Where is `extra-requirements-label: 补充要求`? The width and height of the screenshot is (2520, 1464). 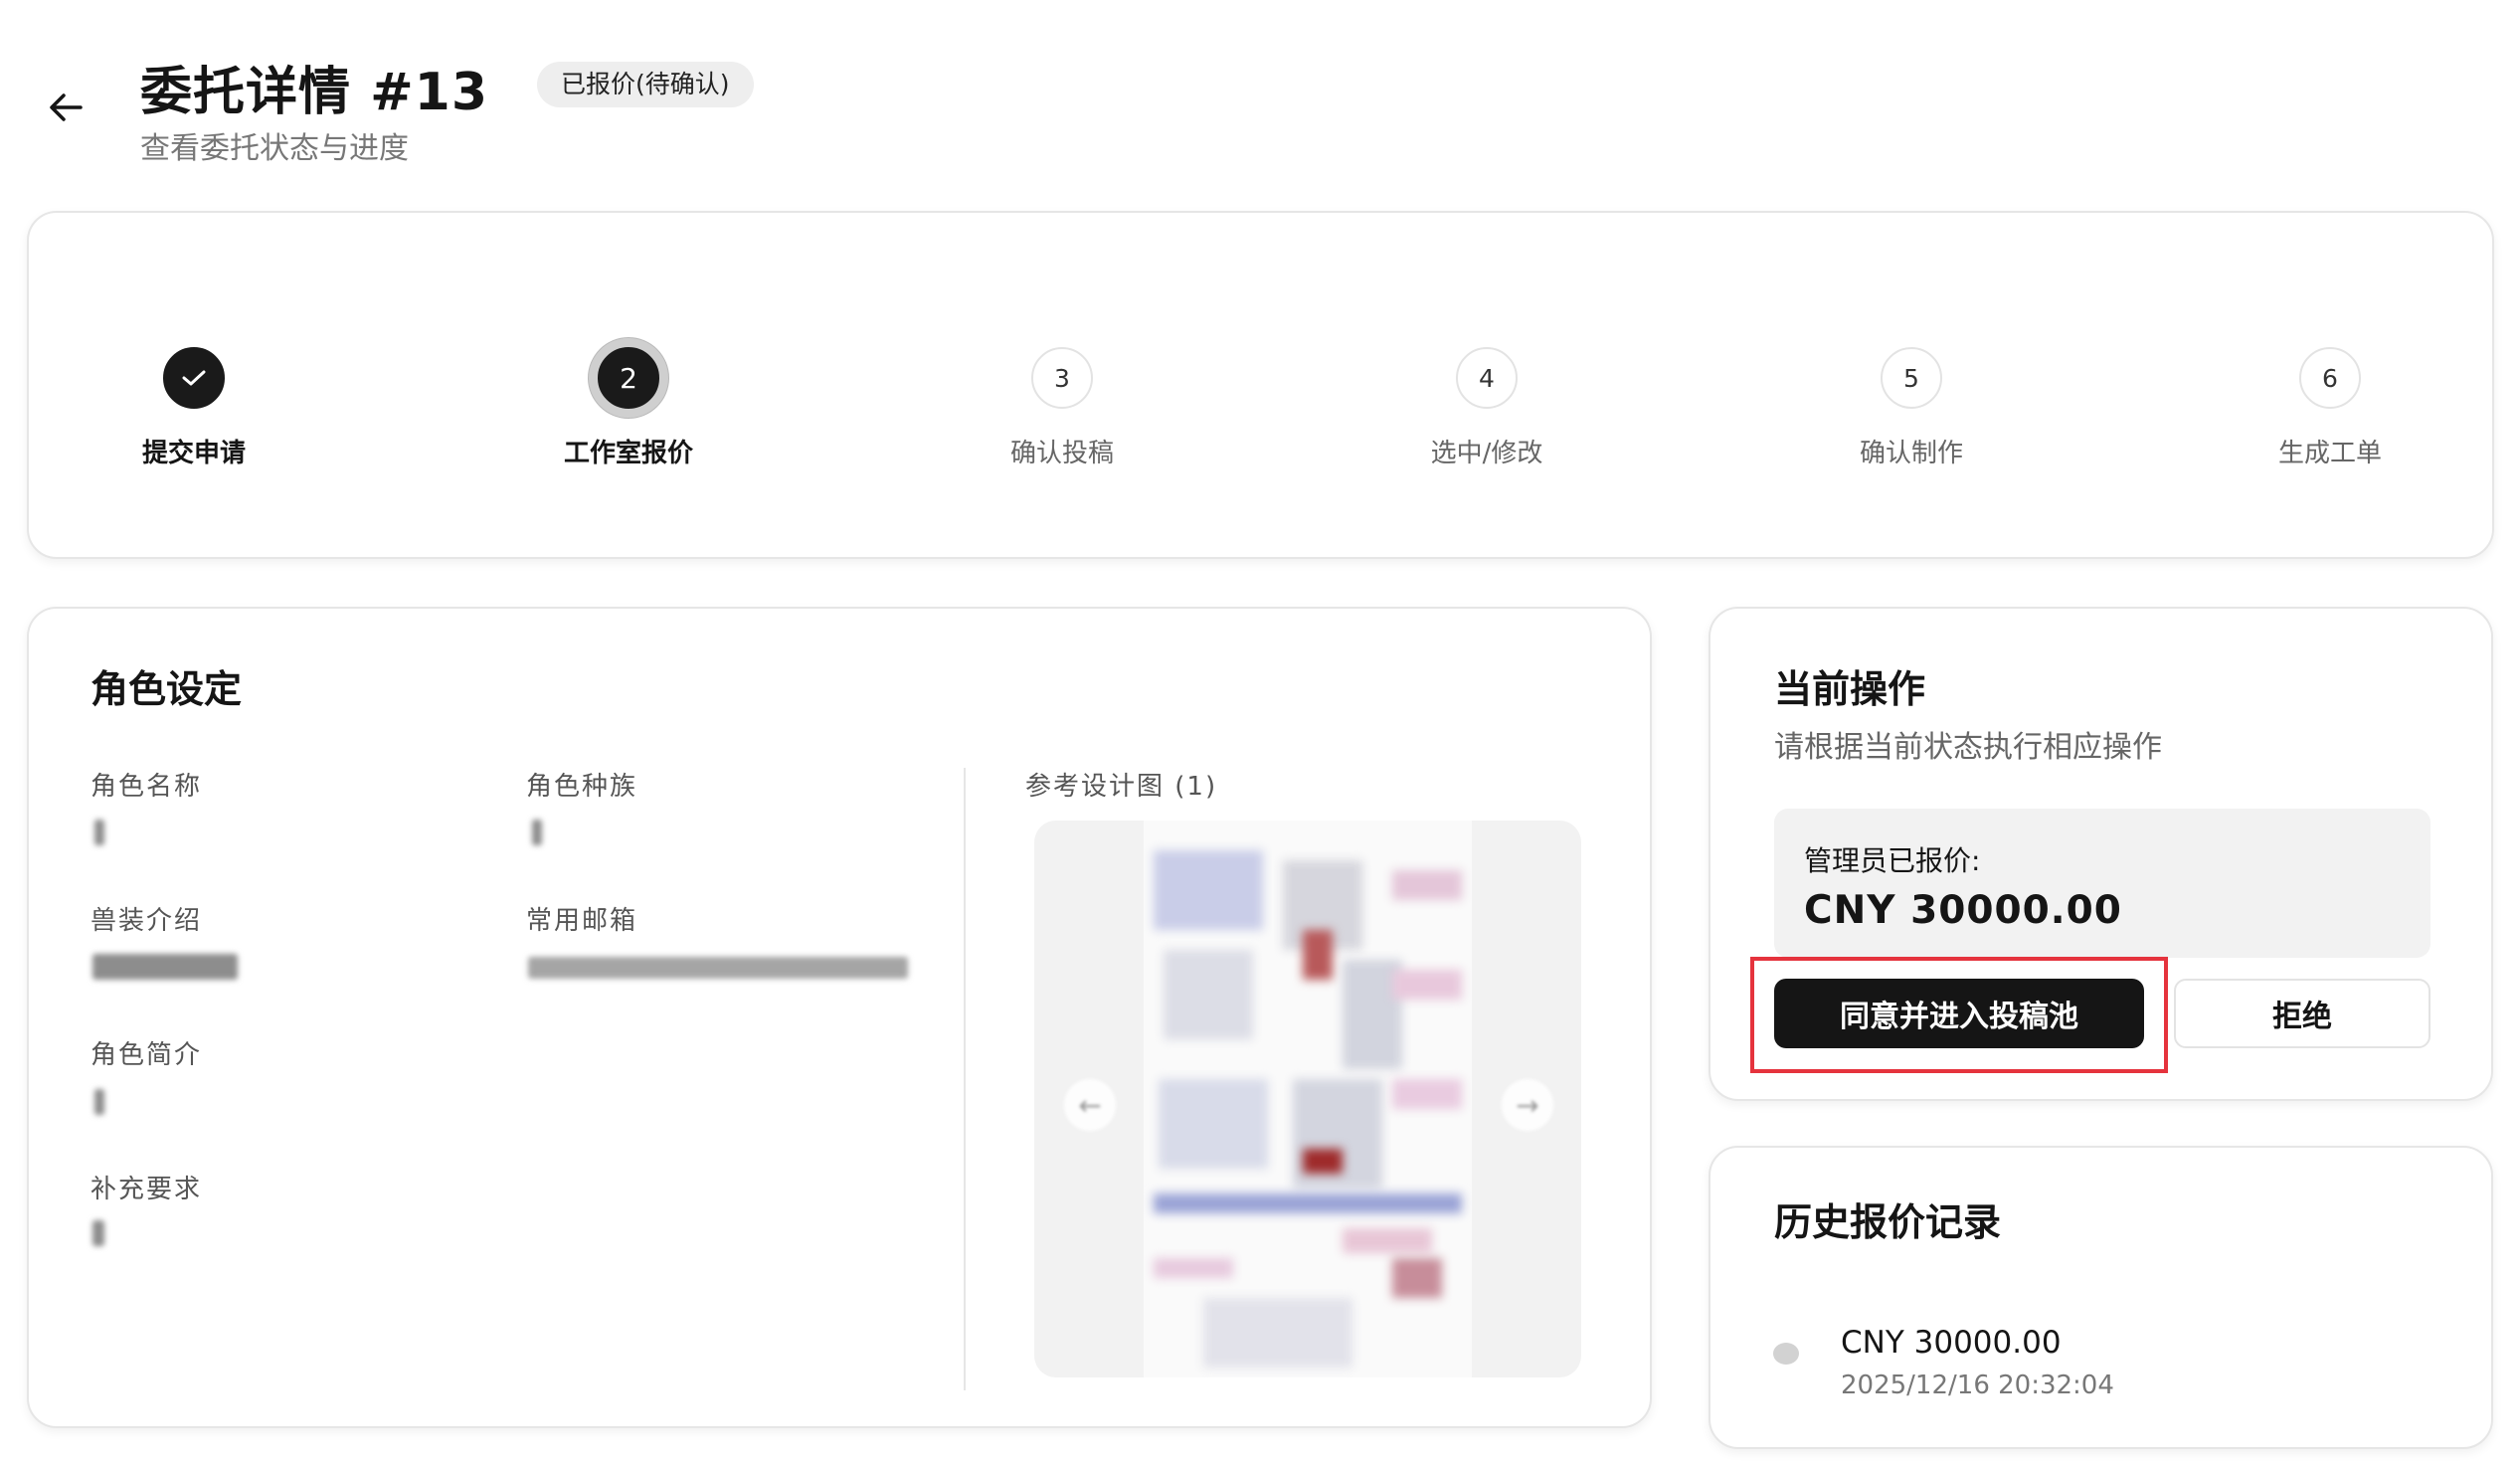 extra-requirements-label: 补充要求 is located at coordinates (146, 1189).